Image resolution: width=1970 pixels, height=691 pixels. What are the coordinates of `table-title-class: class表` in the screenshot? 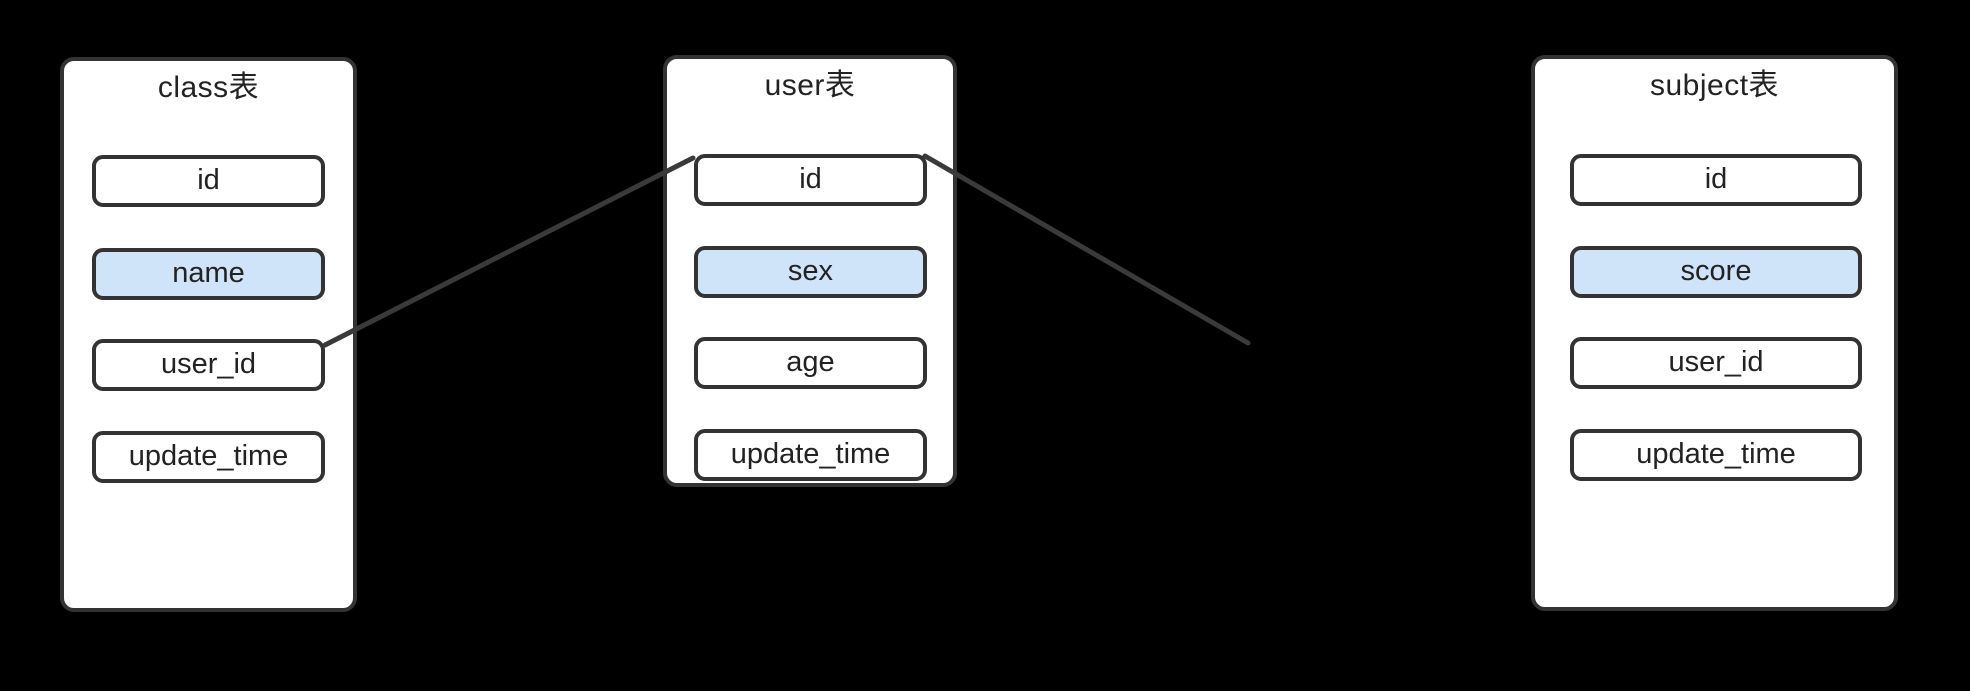 It's located at (208, 87).